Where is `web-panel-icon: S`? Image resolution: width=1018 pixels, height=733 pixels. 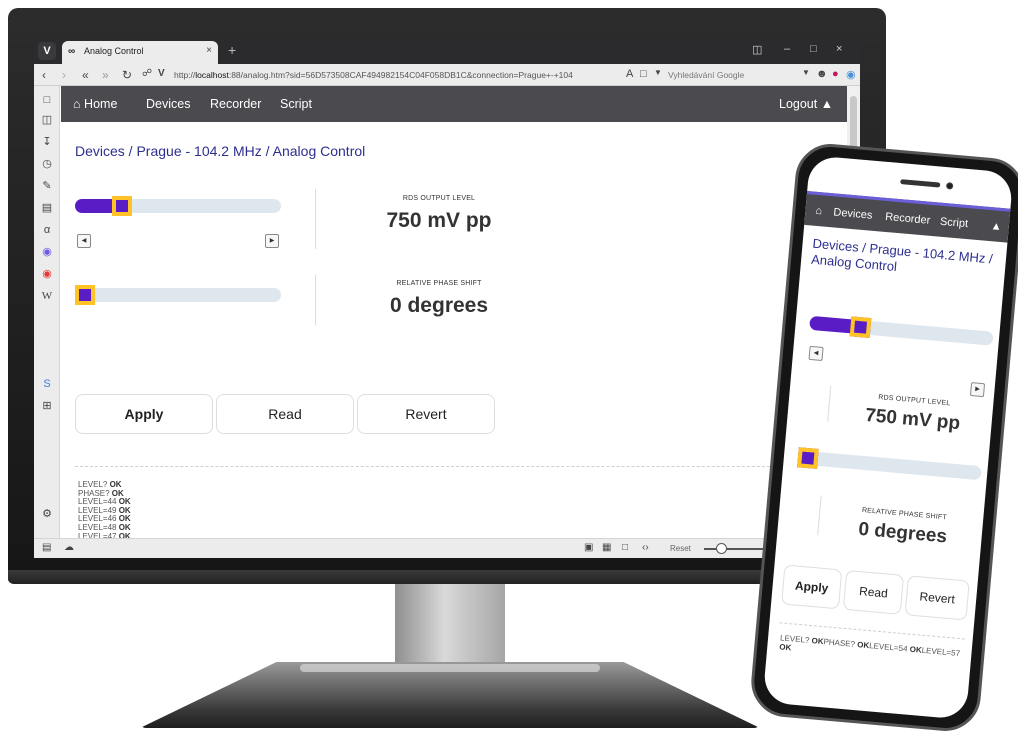 web-panel-icon: S is located at coordinates (47, 384).